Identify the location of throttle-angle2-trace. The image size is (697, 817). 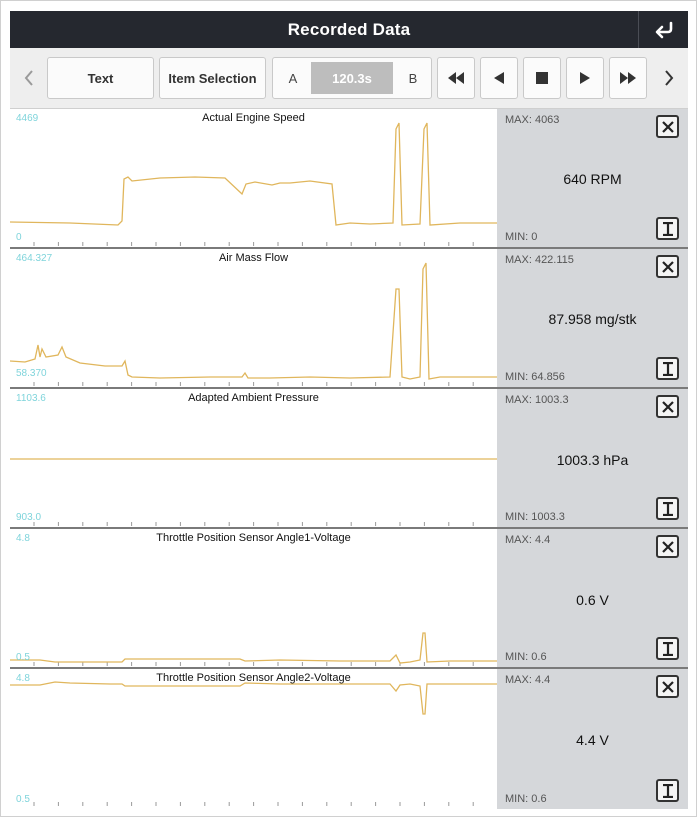
(253, 743).